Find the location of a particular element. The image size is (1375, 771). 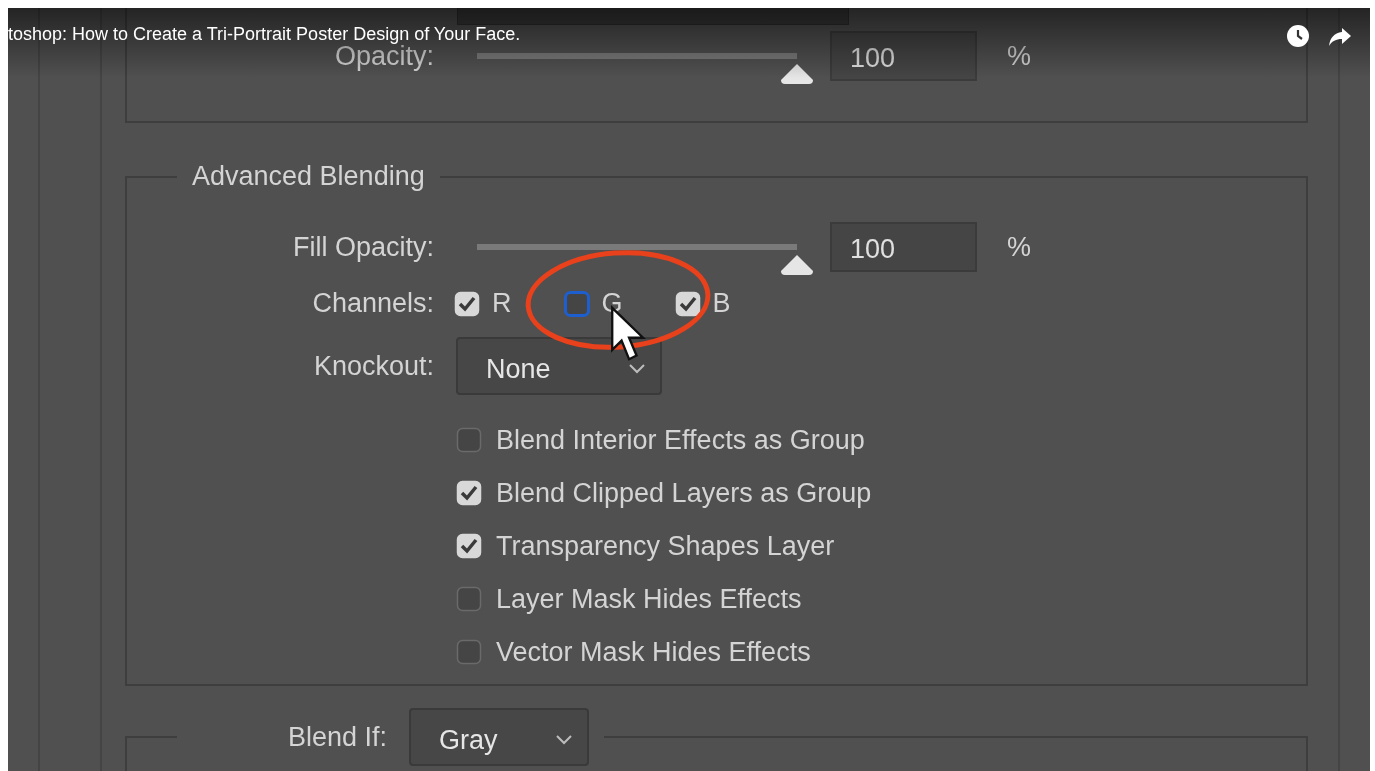

clock-icon is located at coordinates (1298, 36).